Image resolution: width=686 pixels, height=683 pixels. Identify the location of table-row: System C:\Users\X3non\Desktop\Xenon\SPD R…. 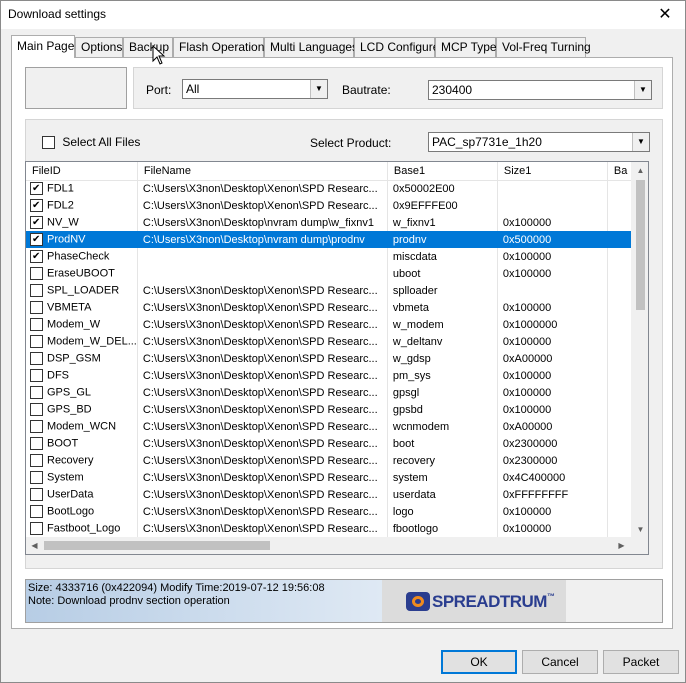
(332, 477).